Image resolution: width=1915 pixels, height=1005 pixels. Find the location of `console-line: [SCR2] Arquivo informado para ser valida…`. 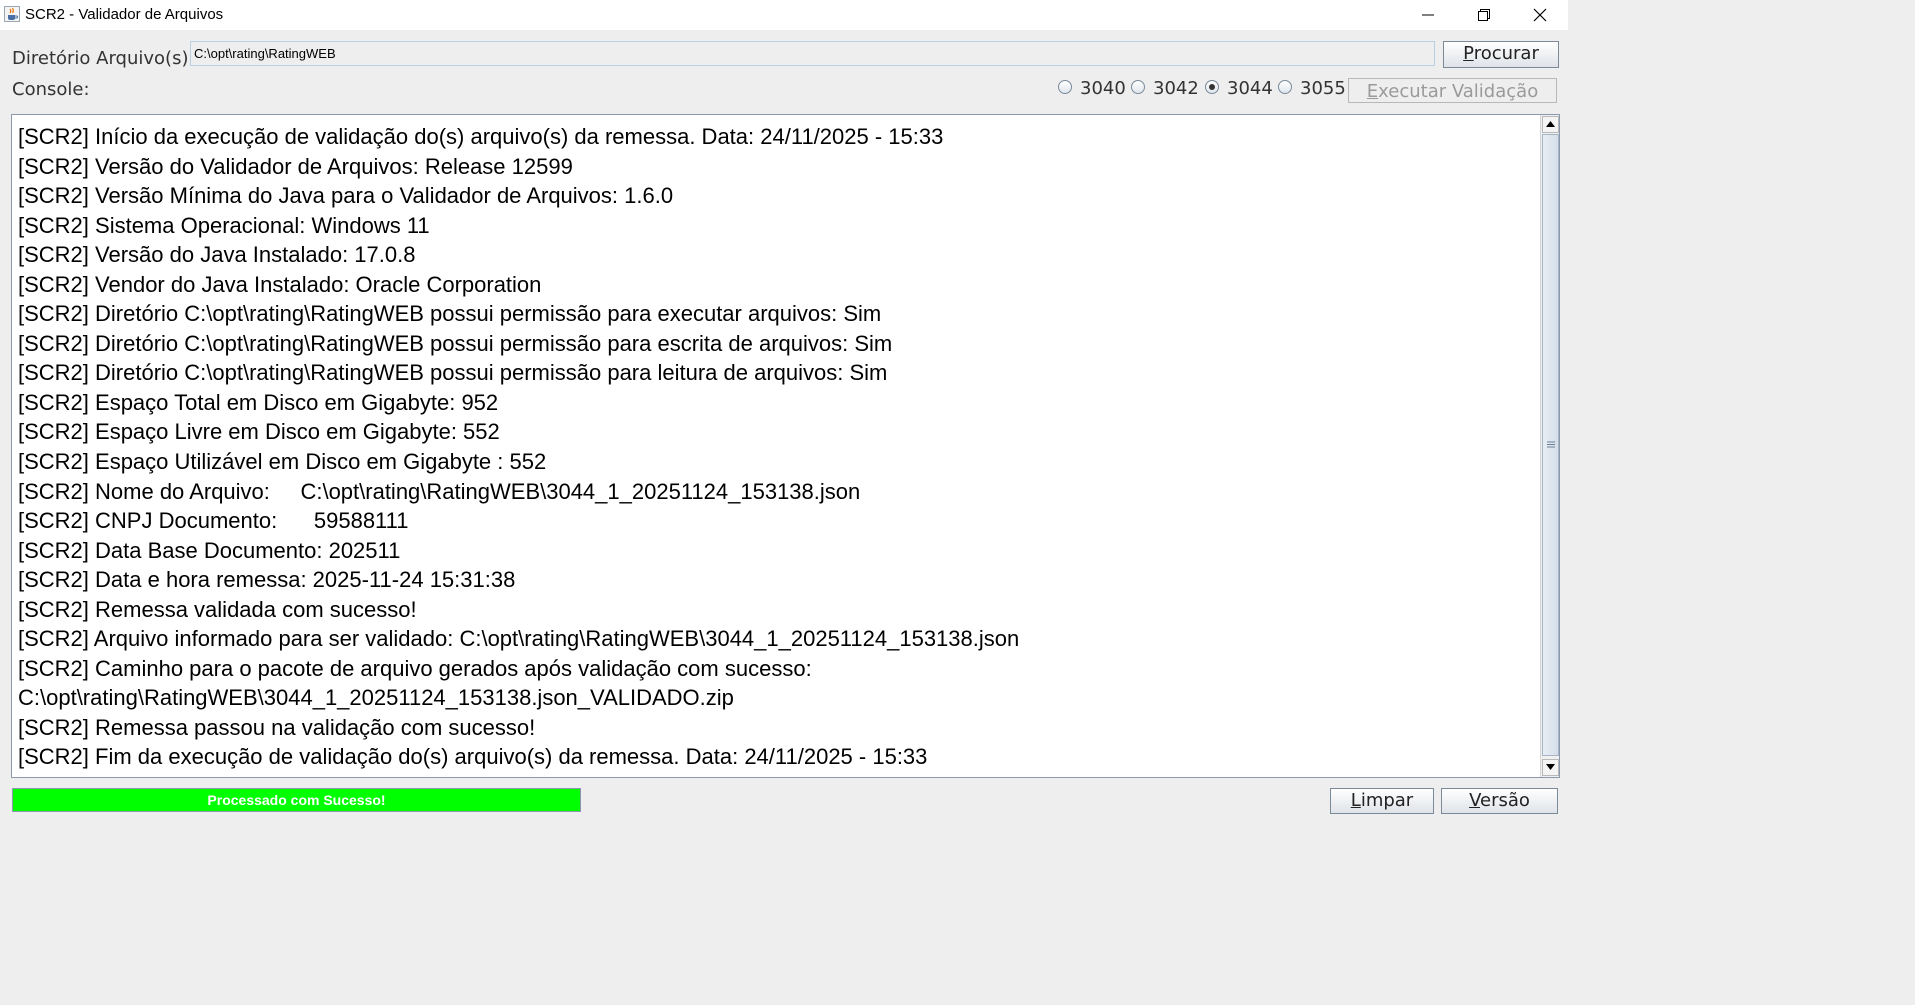

console-line: [SCR2] Arquivo informado para ser valida… is located at coordinates (519, 639).